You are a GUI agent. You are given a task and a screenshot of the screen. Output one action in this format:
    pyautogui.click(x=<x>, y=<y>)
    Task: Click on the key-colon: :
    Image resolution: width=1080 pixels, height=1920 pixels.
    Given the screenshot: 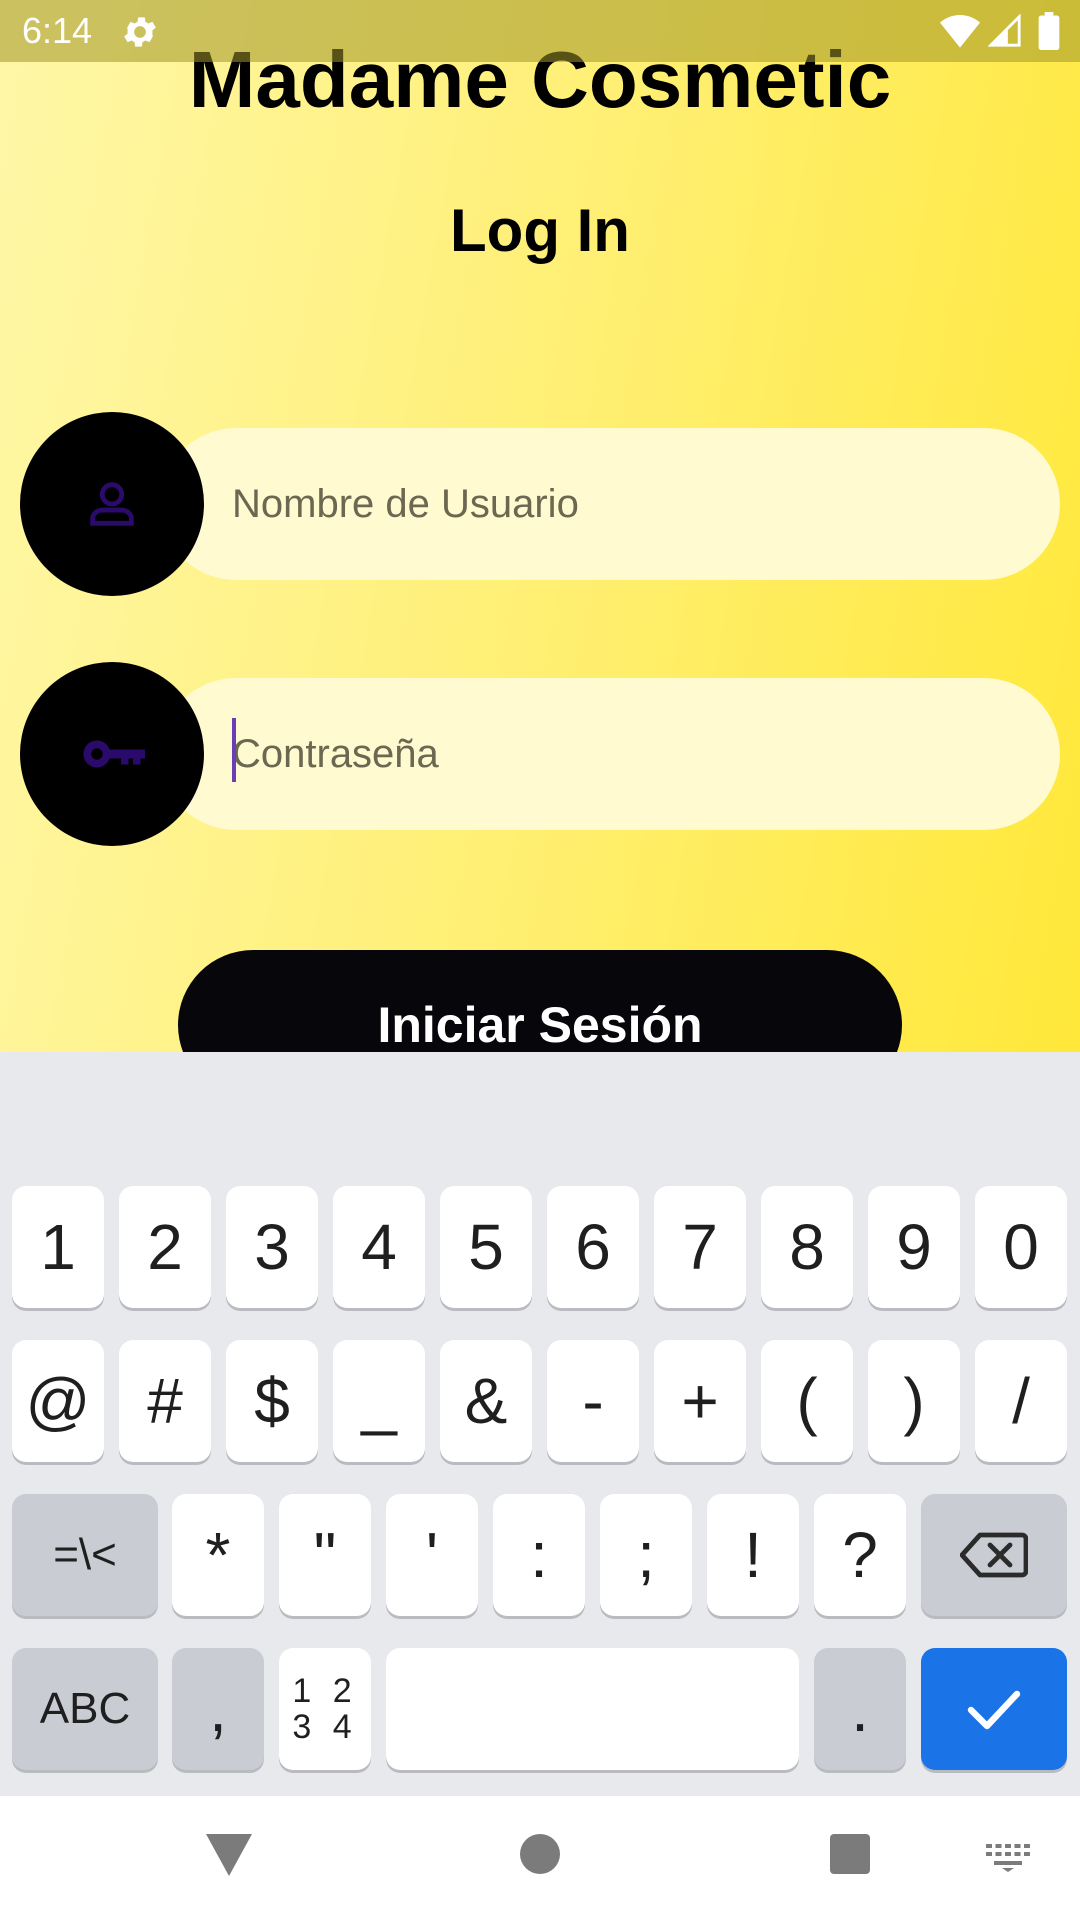 What is the action you would take?
    pyautogui.click(x=539, y=1555)
    